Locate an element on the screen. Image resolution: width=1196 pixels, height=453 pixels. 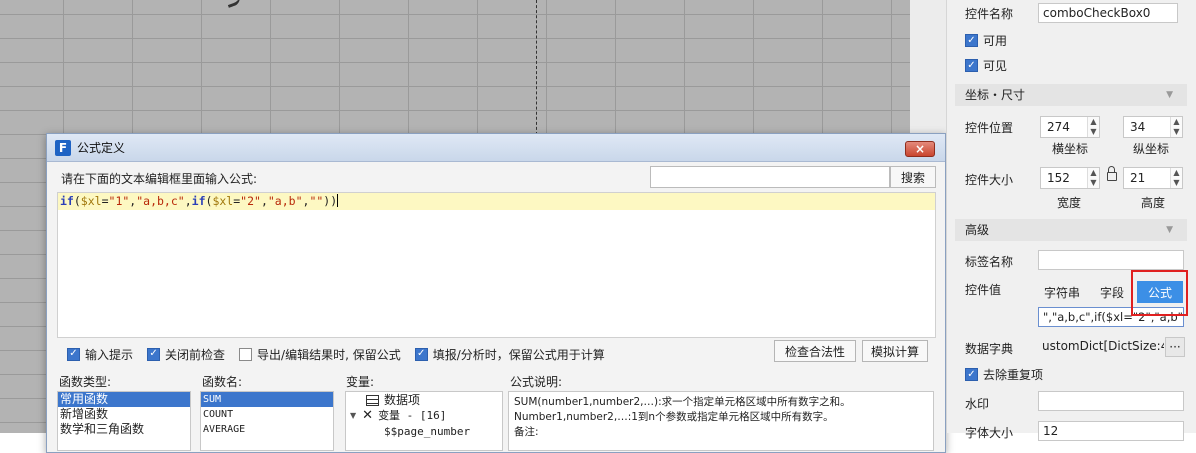
lock-shackle-icon is located at coordinates (1111, 169).